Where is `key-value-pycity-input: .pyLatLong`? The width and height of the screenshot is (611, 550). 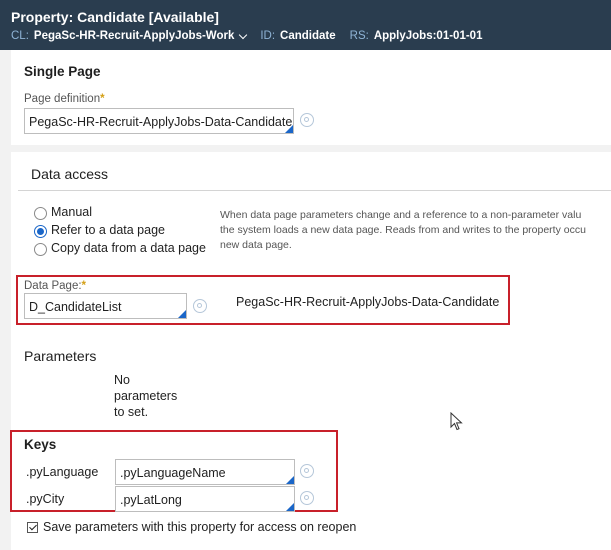 key-value-pycity-input: .pyLatLong is located at coordinates (205, 499).